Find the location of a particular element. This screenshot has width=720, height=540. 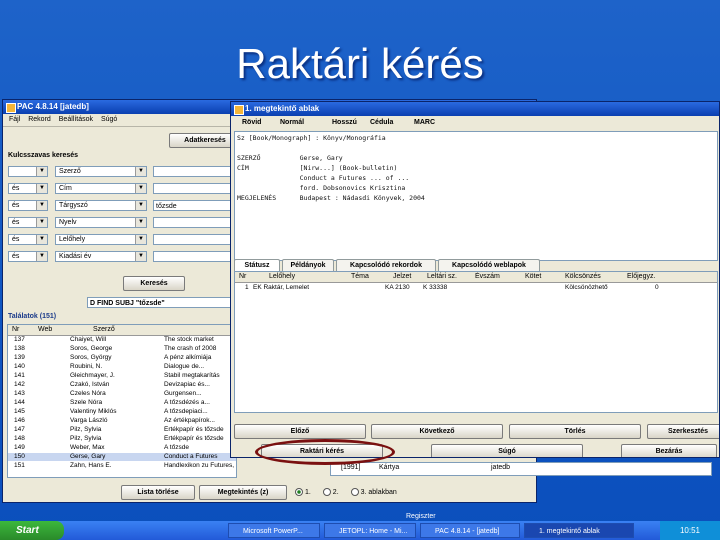

format-long: Hosszú is located at coordinates (344, 122).